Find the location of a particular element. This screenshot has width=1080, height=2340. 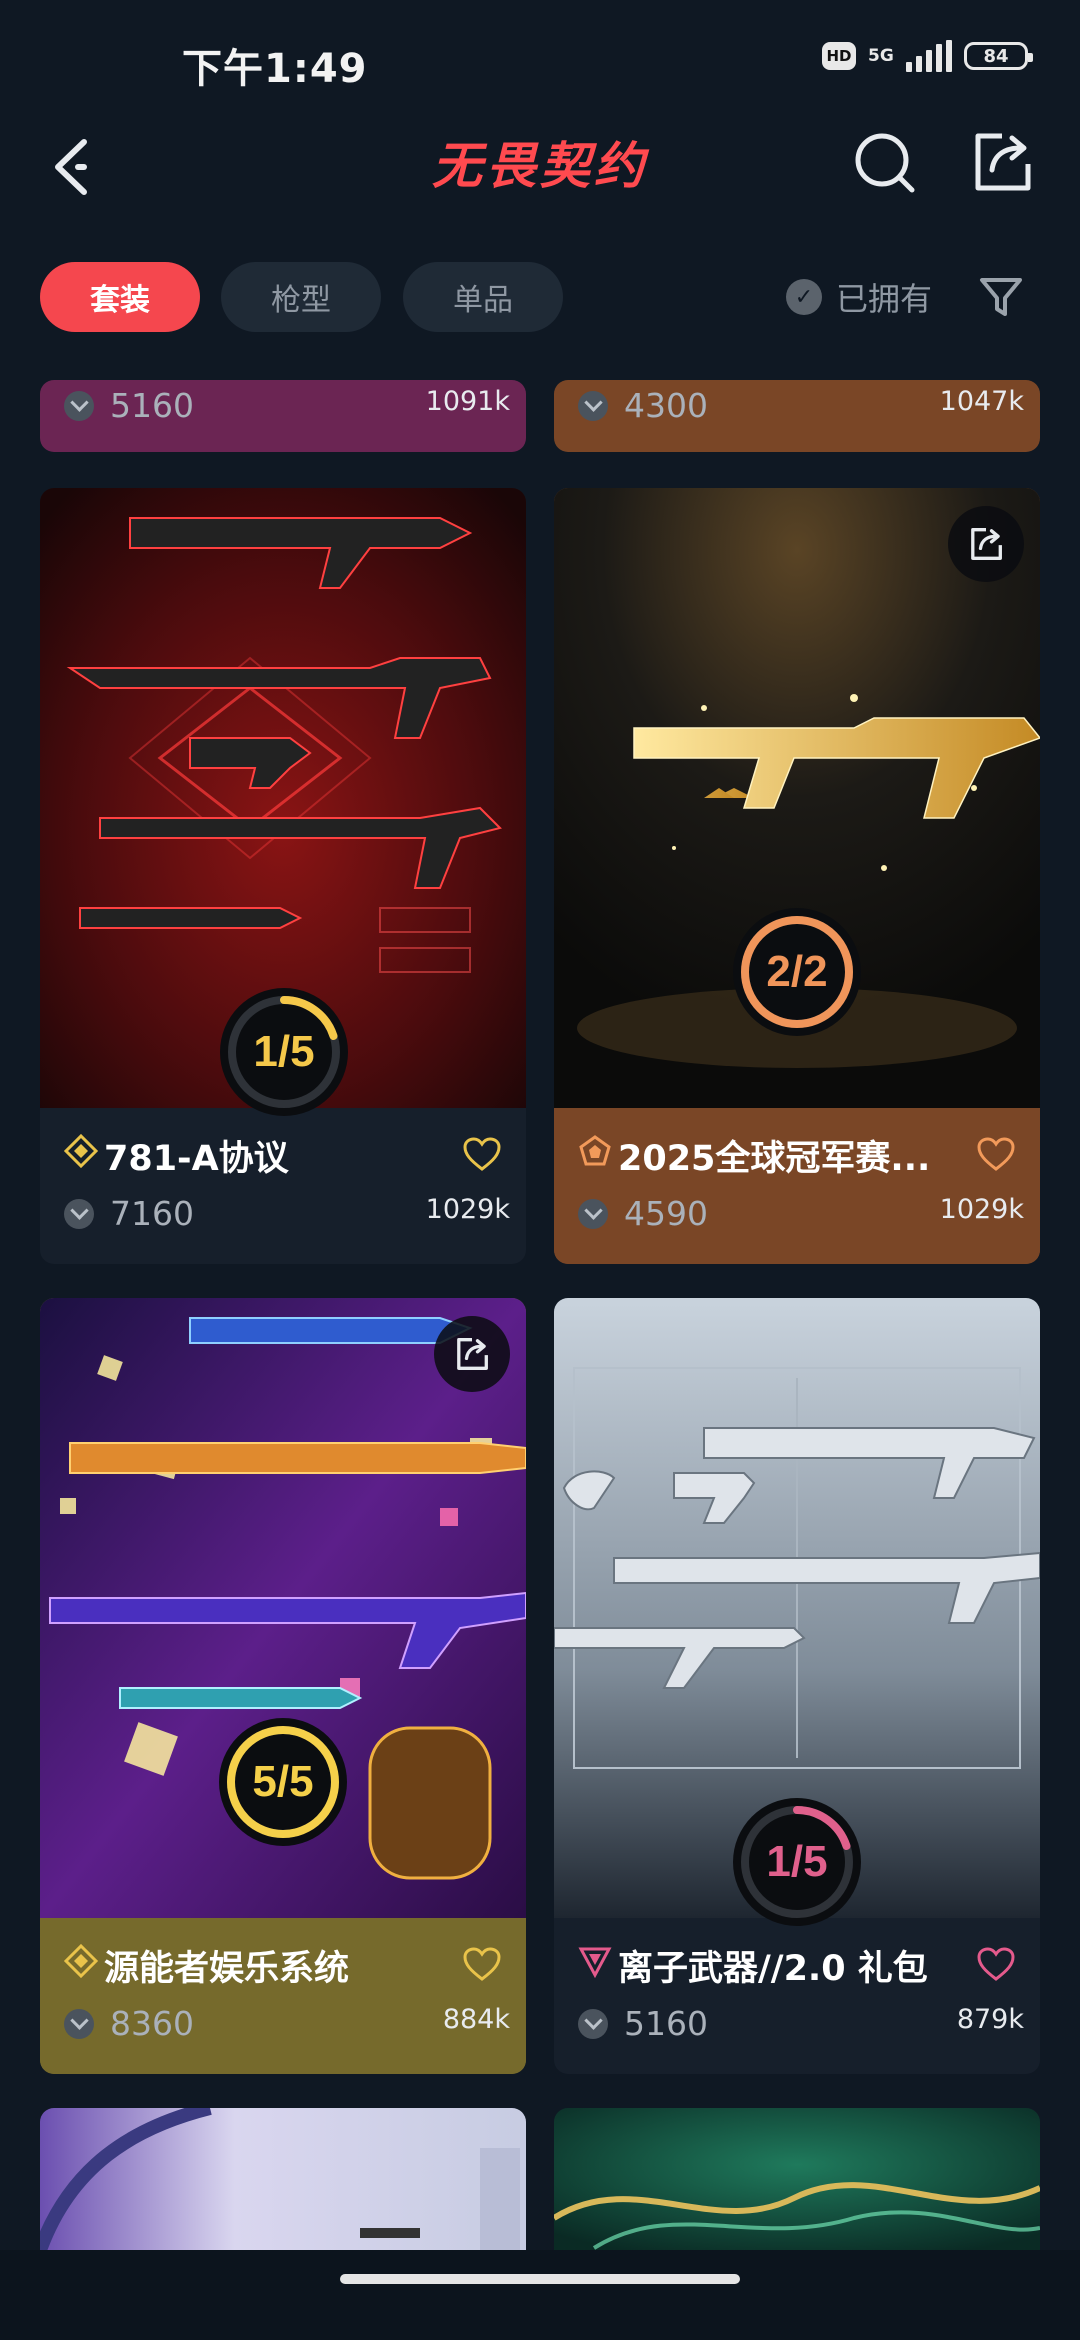

bundle-name: 781-A协议 is located at coordinates (196, 1159).